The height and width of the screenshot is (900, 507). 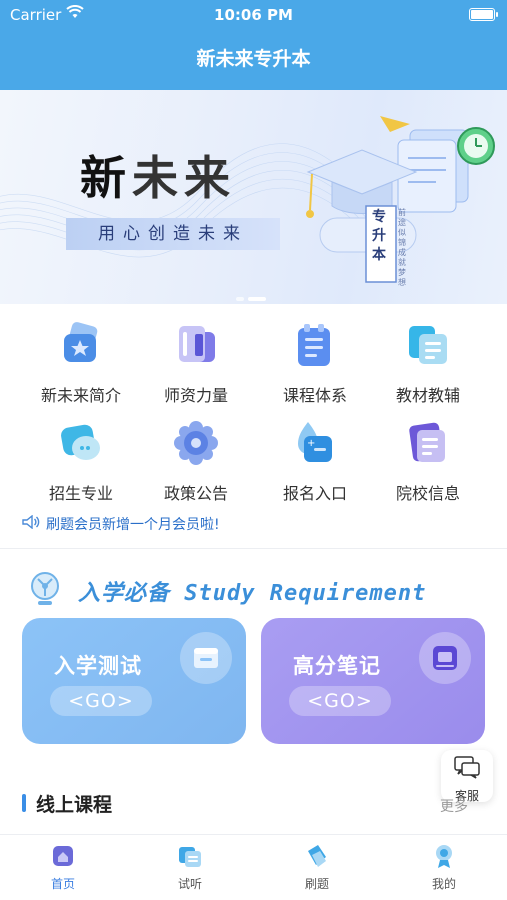 I want to click on battery-icon, so click(x=483, y=14).